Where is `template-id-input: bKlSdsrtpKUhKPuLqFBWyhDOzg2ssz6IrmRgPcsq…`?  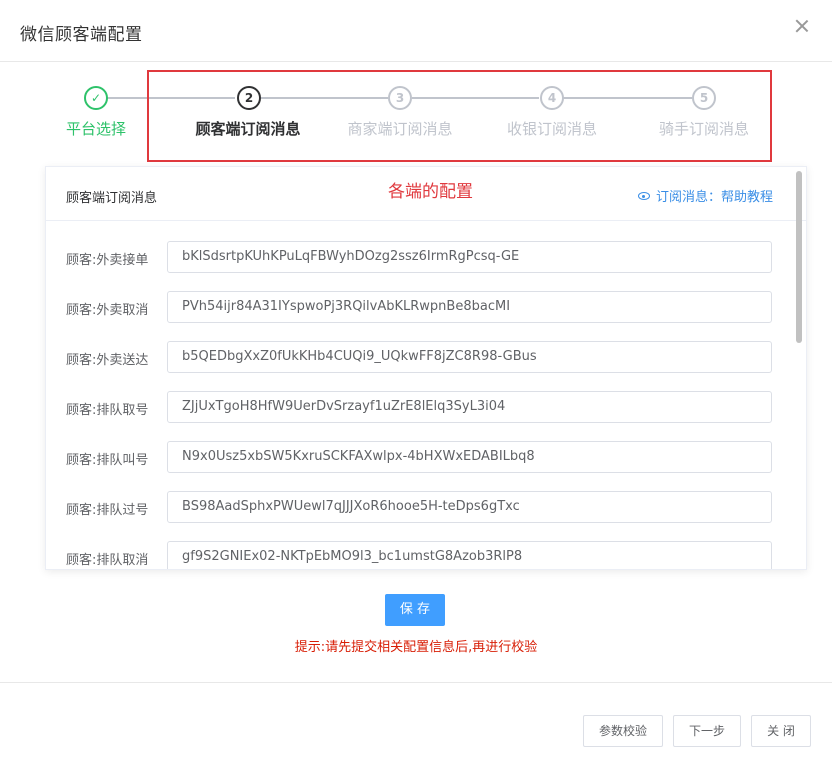
template-id-input: bKlSdsrtpKUhKPuLqFBWyhDOzg2ssz6IrmRgPcsq… is located at coordinates (469, 257).